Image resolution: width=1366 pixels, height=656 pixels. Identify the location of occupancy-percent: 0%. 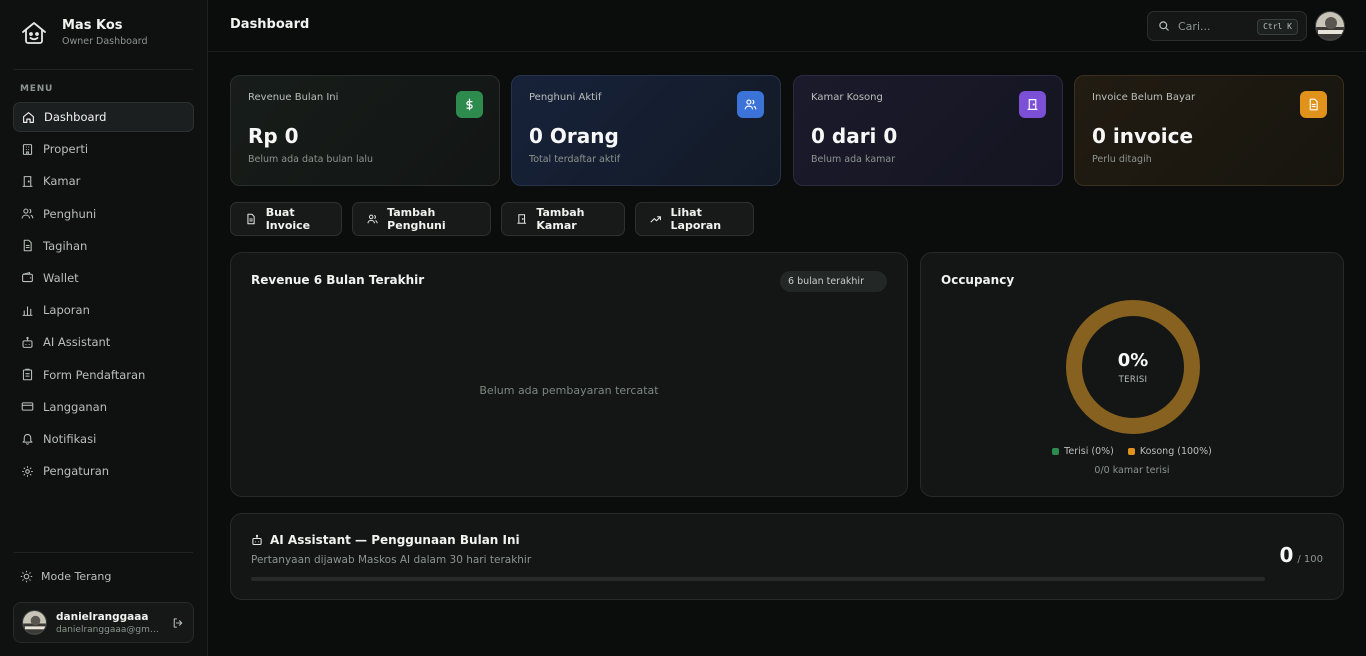
(1133, 360).